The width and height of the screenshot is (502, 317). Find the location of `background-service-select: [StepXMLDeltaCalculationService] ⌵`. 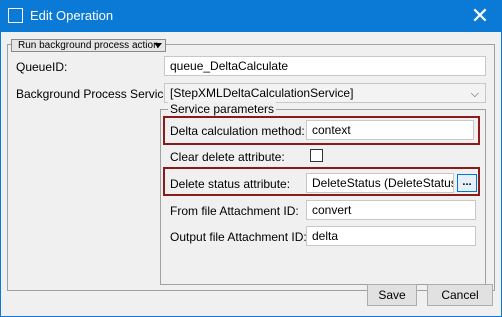

background-service-select: [StepXMLDeltaCalculationService] ⌵ is located at coordinates (325, 93).